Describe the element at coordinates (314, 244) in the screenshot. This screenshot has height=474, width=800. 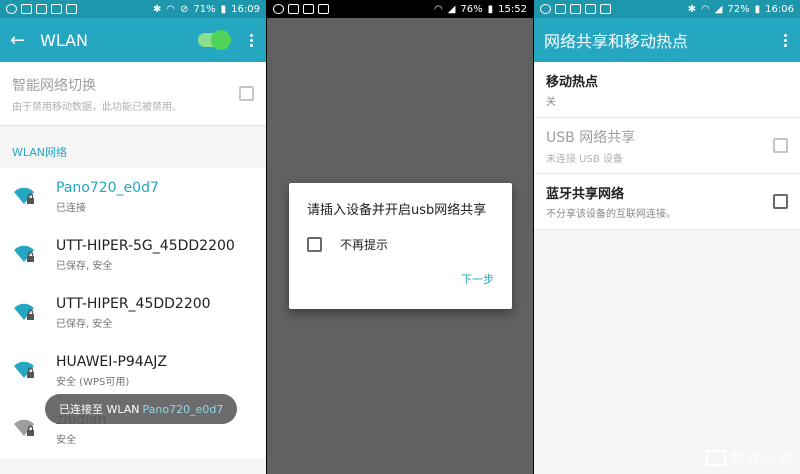
I see `dont-show-again-checkbox` at that location.